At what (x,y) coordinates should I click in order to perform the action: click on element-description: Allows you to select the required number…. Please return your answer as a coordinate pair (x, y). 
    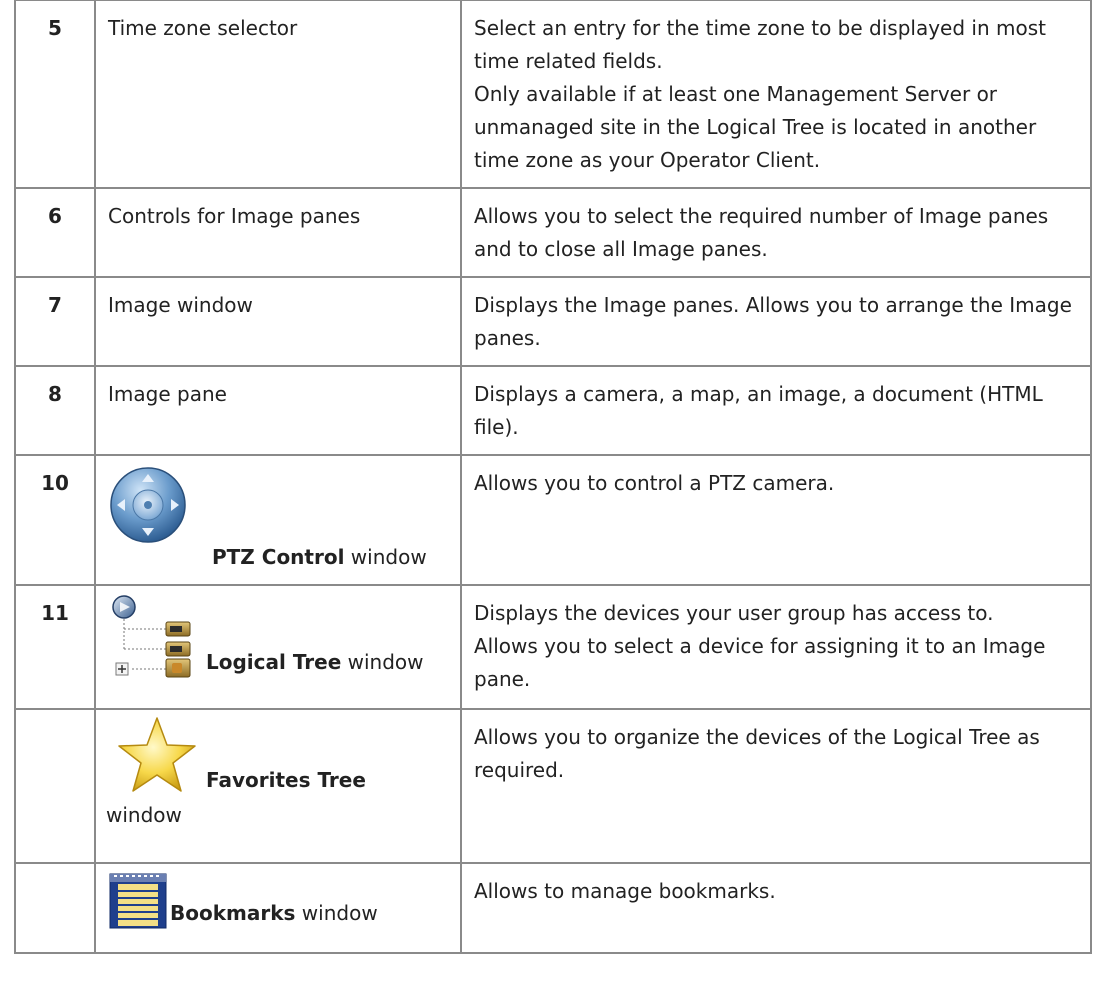
    Looking at the image, I should click on (776, 232).